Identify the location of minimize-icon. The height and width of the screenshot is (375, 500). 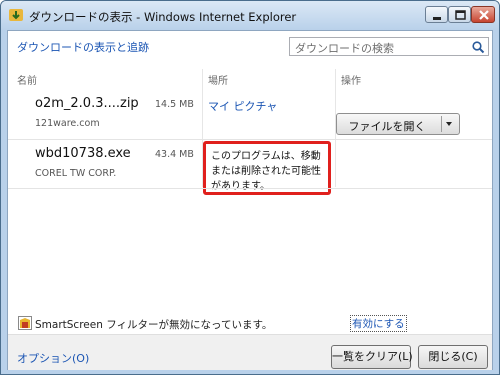
(437, 18).